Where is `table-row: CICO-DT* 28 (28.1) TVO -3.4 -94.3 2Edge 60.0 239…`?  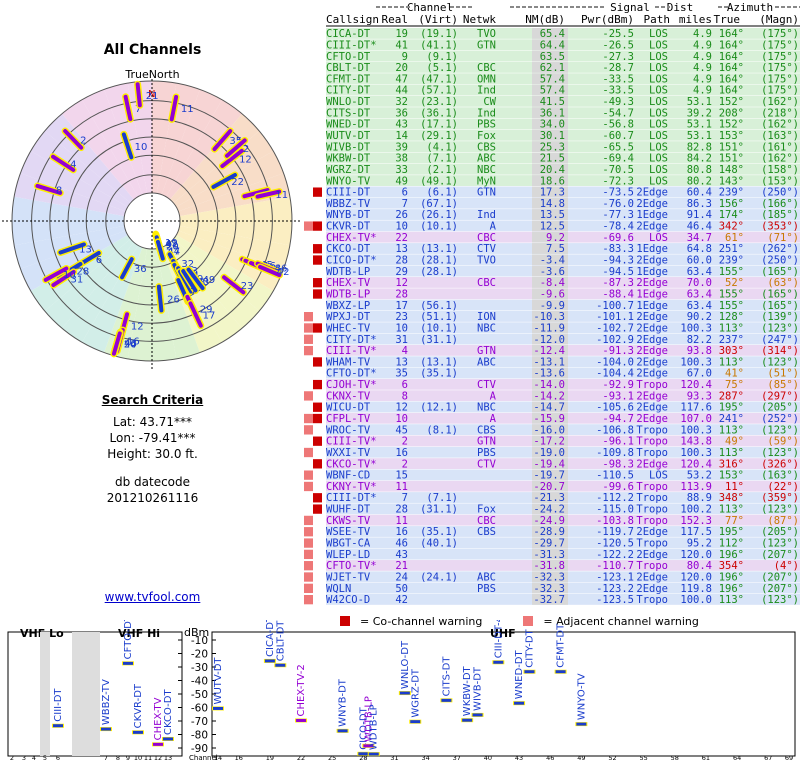
table-row: CICO-DT* 28 (28.1) TVO -3.4 -94.3 2Edge 60.0 239… is located at coordinates (556, 260).